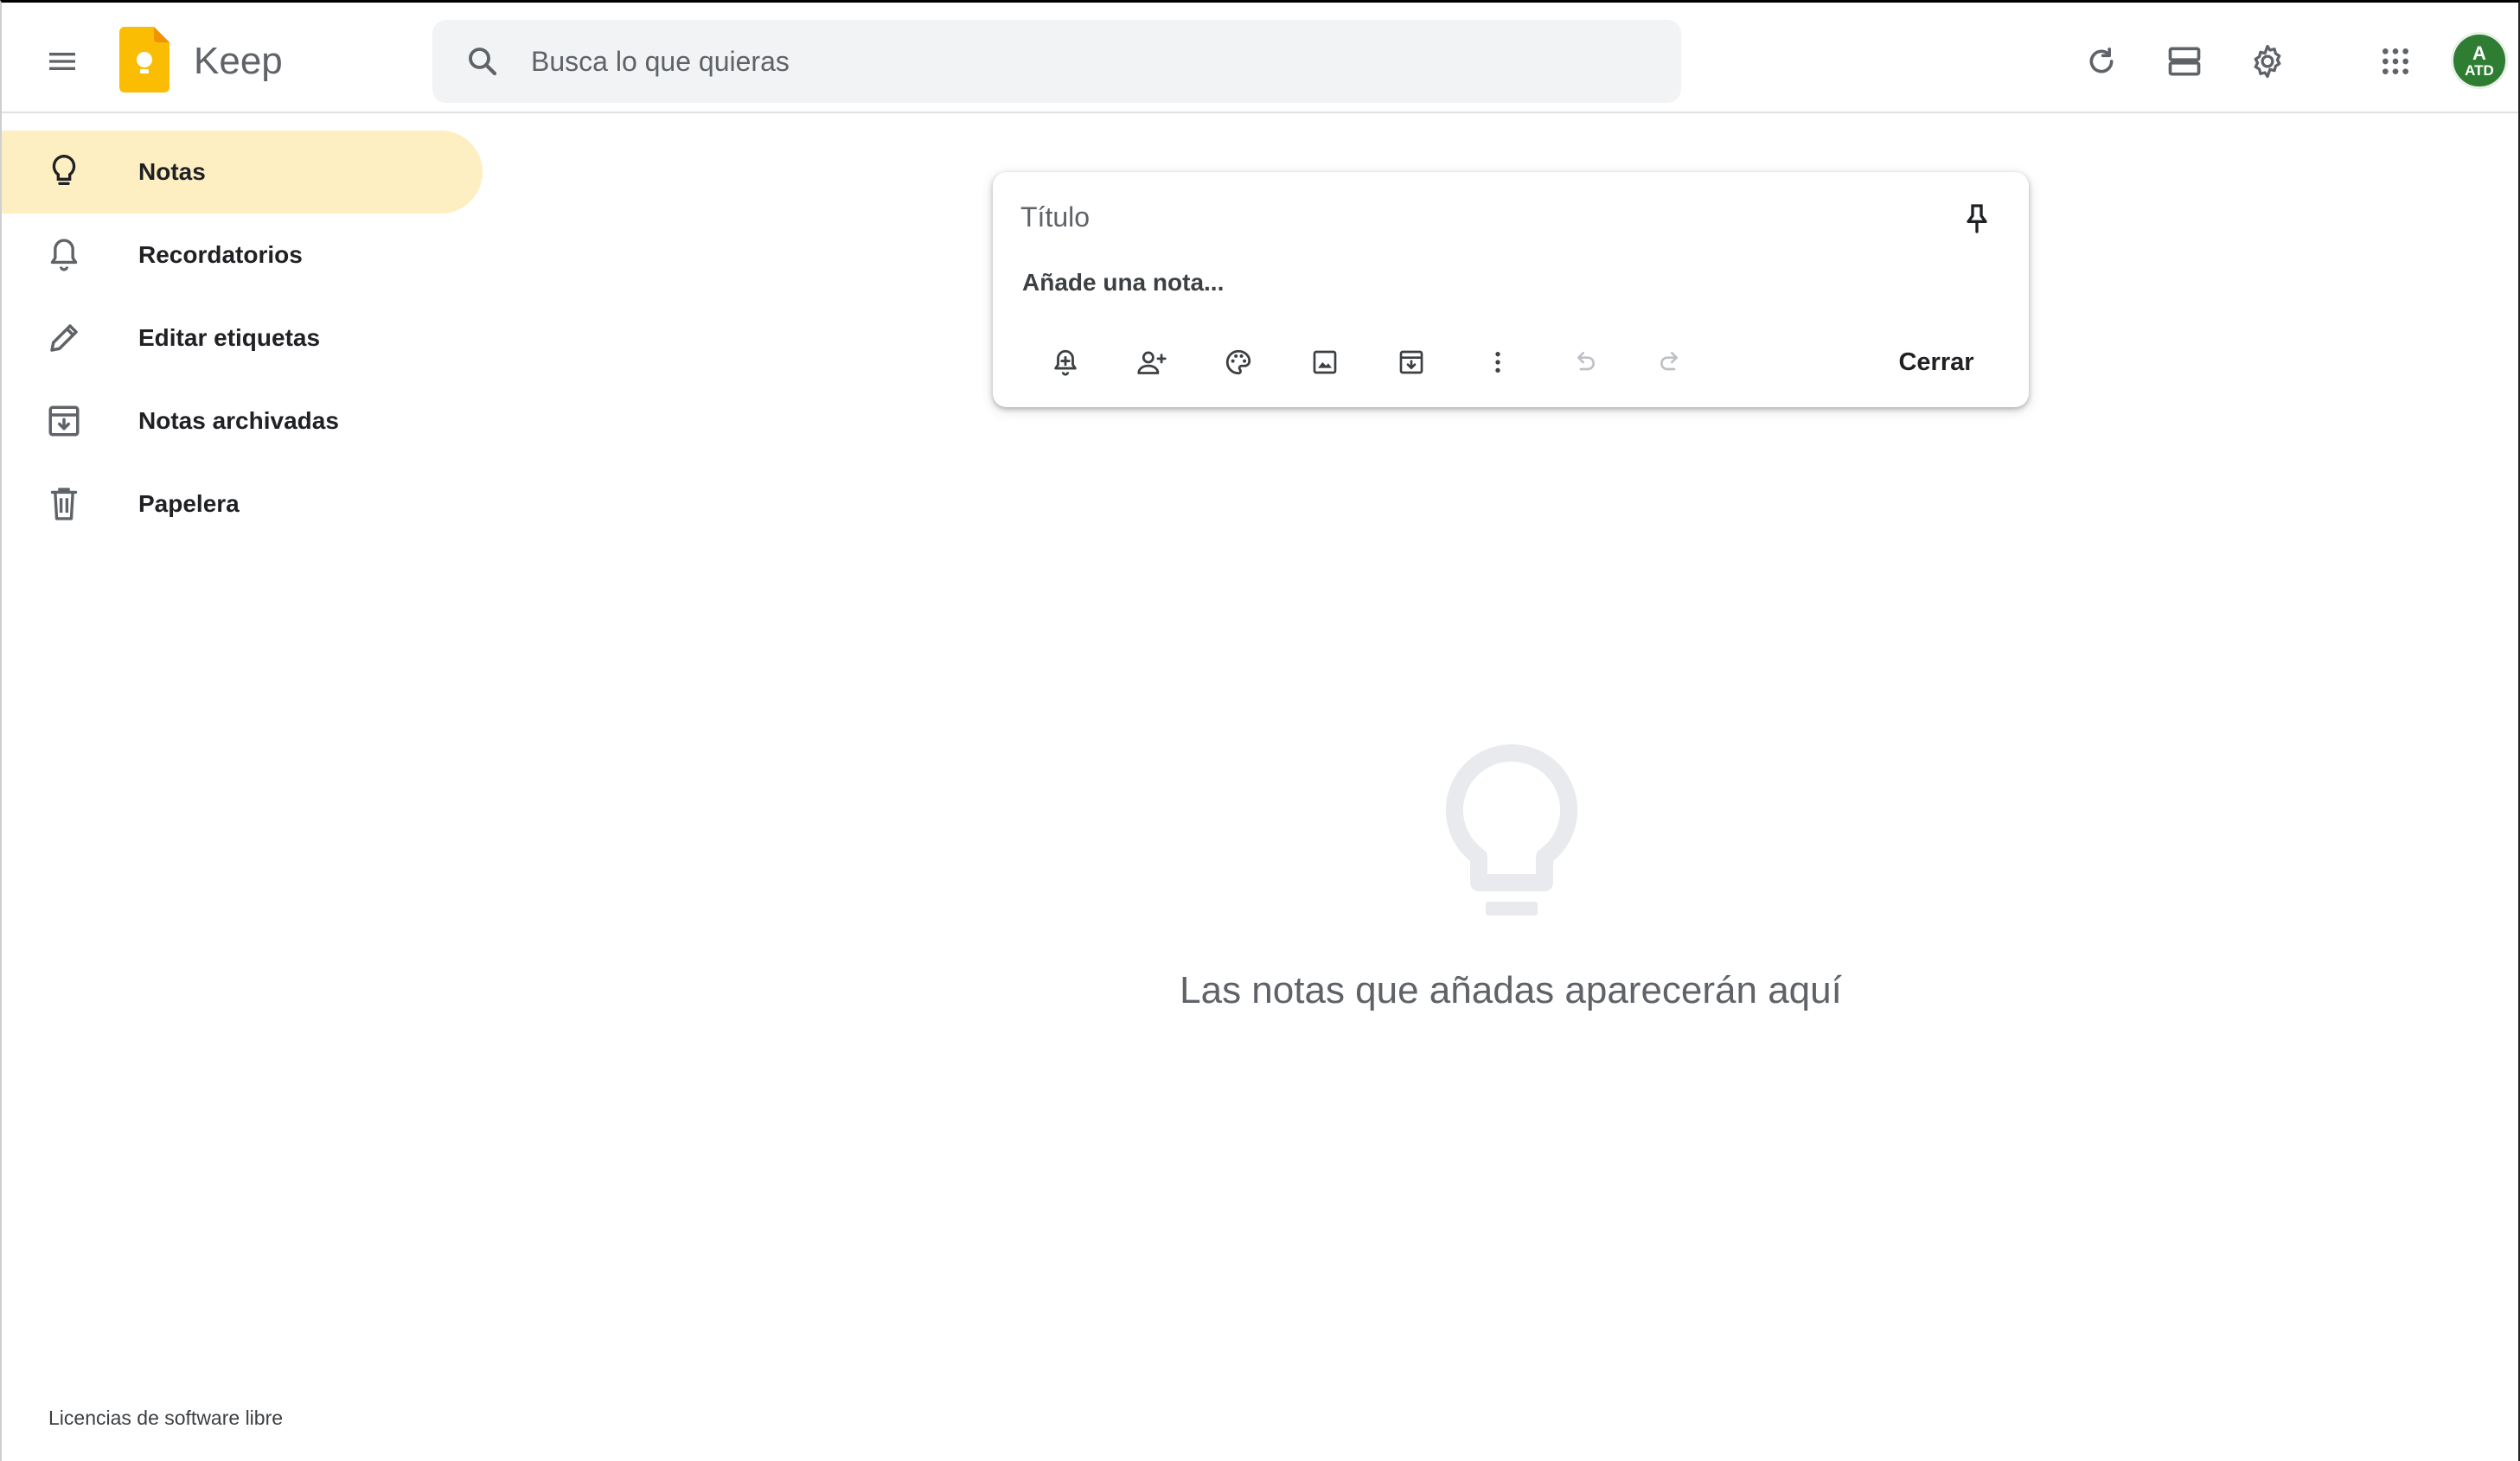  I want to click on search-icon, so click(483, 62).